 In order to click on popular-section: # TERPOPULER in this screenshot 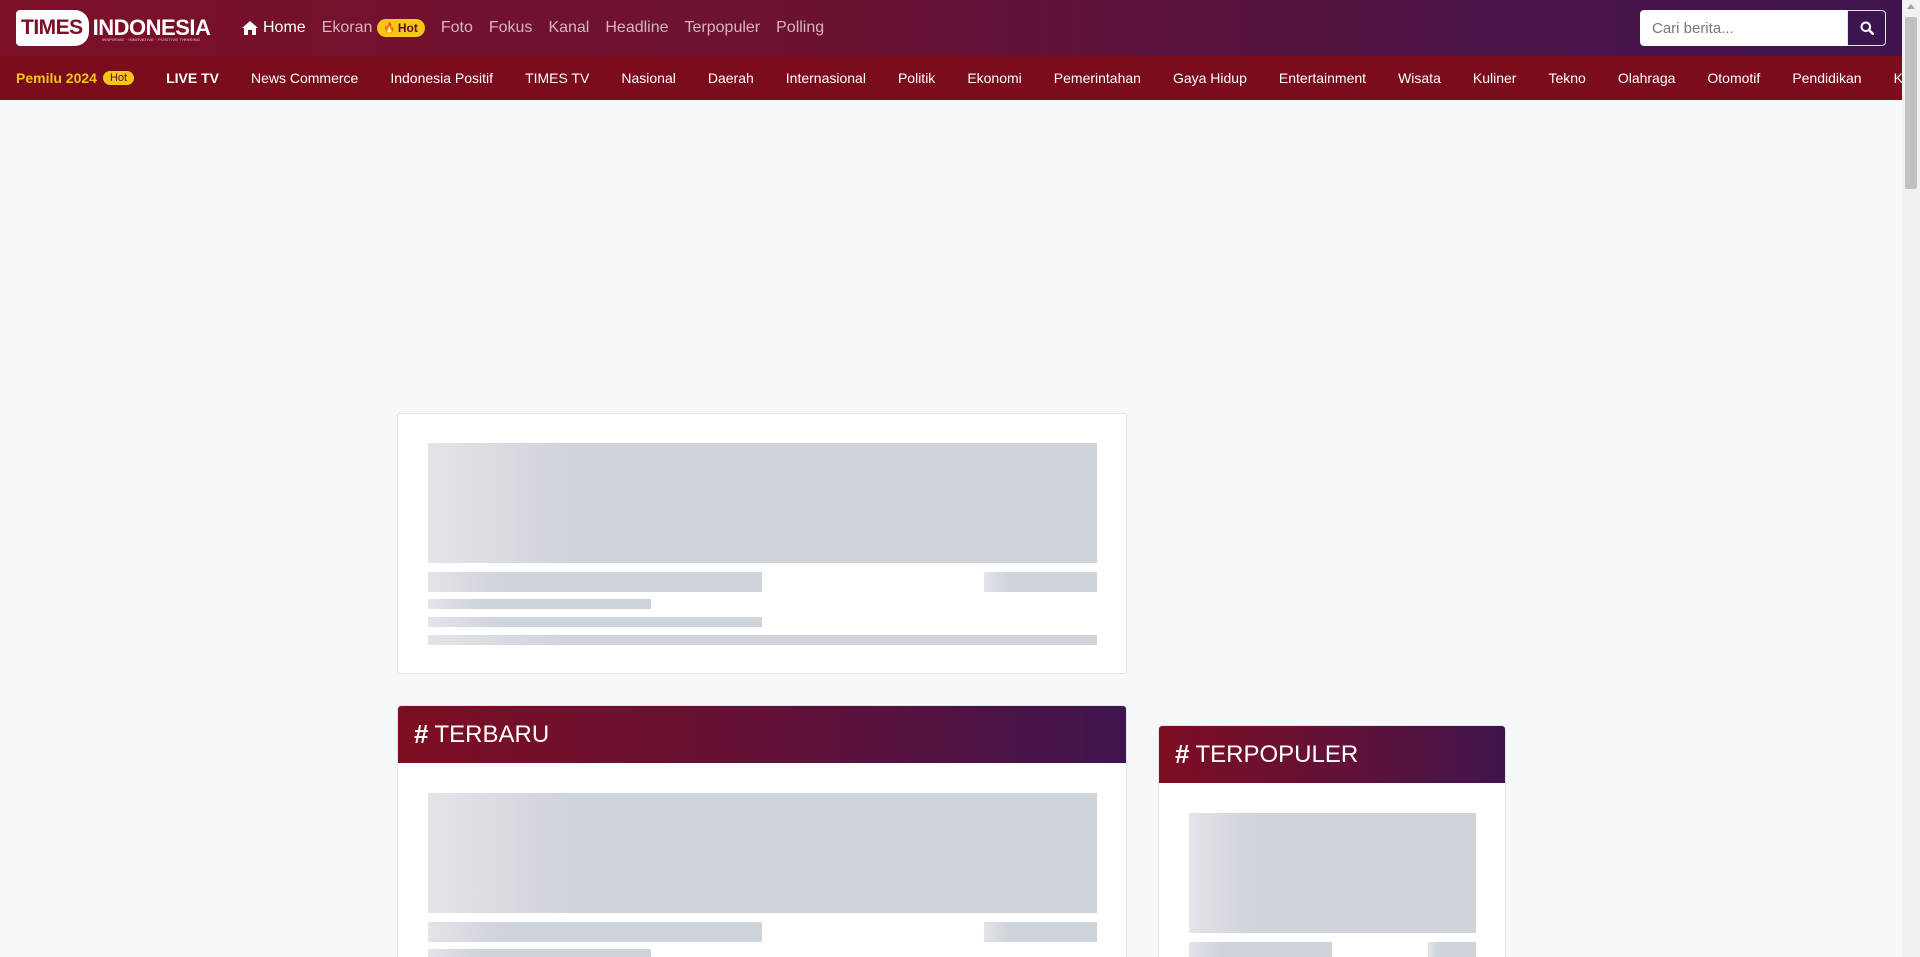, I will do `click(1332, 841)`.